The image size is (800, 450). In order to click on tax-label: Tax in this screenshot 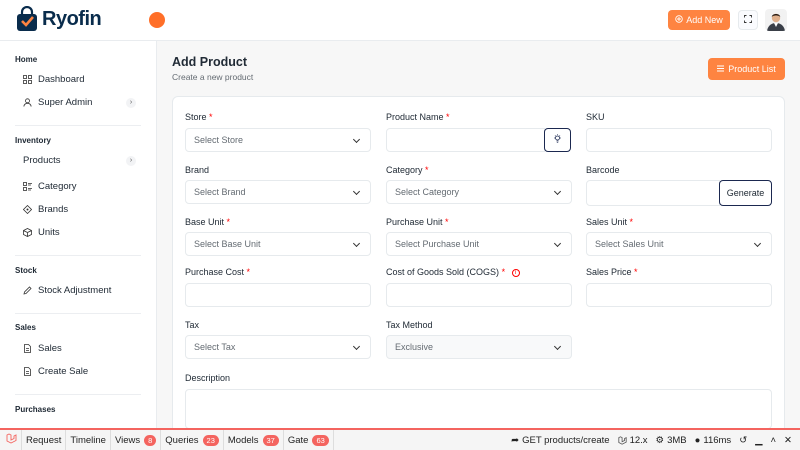, I will do `click(192, 325)`.